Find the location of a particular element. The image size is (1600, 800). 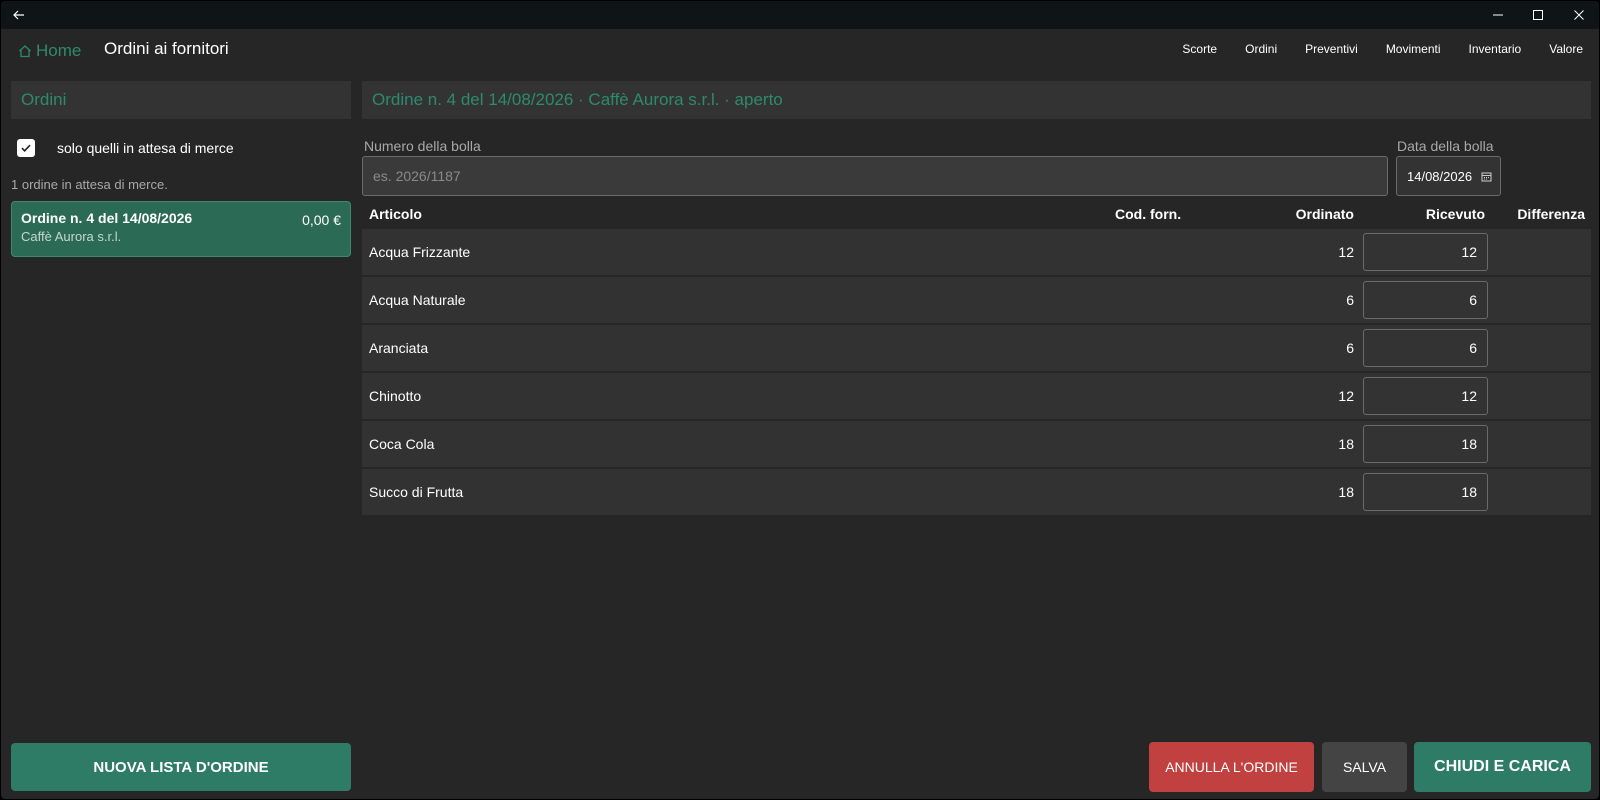

row-articolo: Coca Cola is located at coordinates (402, 444).